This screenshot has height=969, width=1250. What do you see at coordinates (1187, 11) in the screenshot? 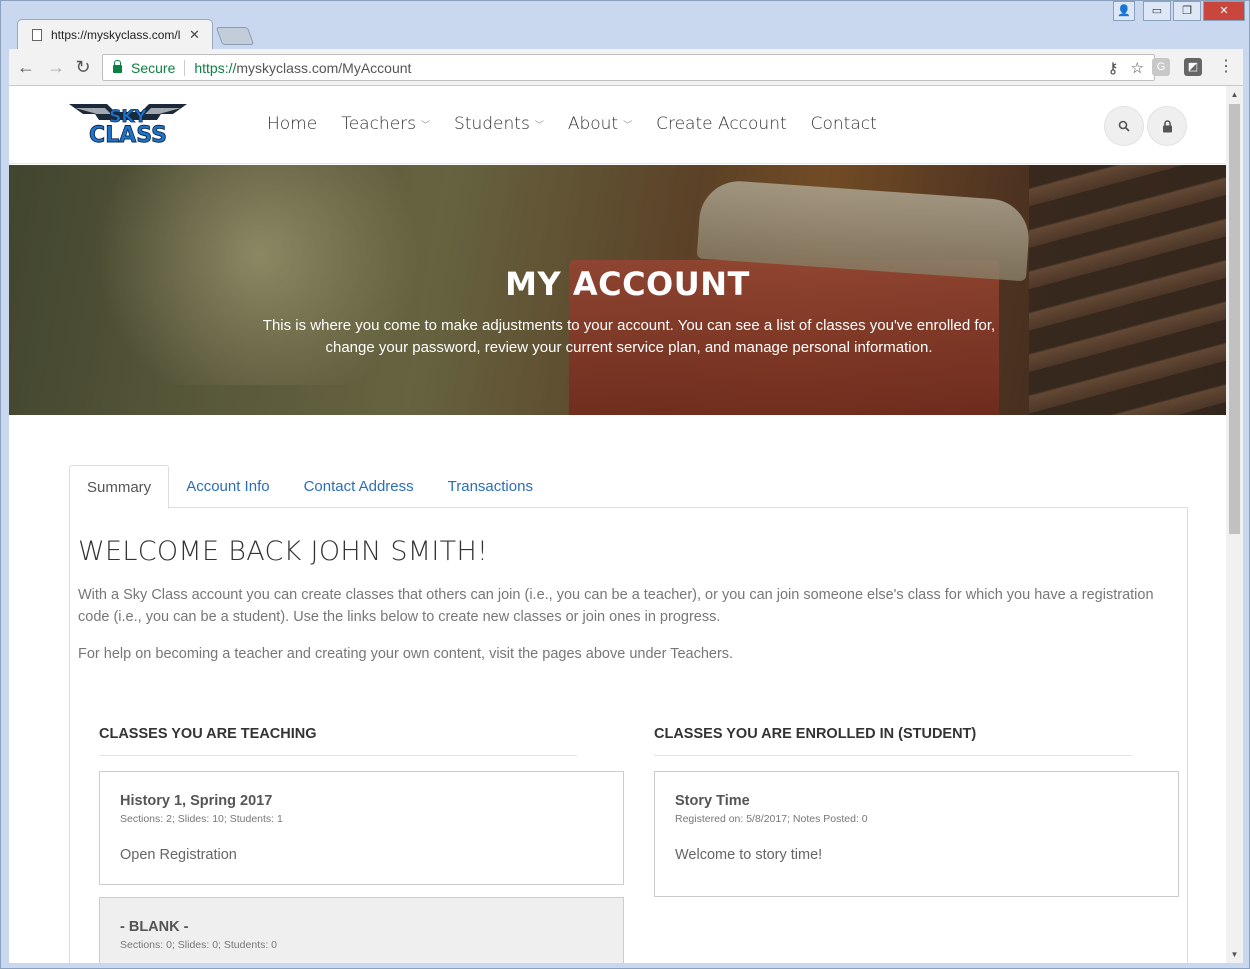
I see `restore-button: ❐` at bounding box center [1187, 11].